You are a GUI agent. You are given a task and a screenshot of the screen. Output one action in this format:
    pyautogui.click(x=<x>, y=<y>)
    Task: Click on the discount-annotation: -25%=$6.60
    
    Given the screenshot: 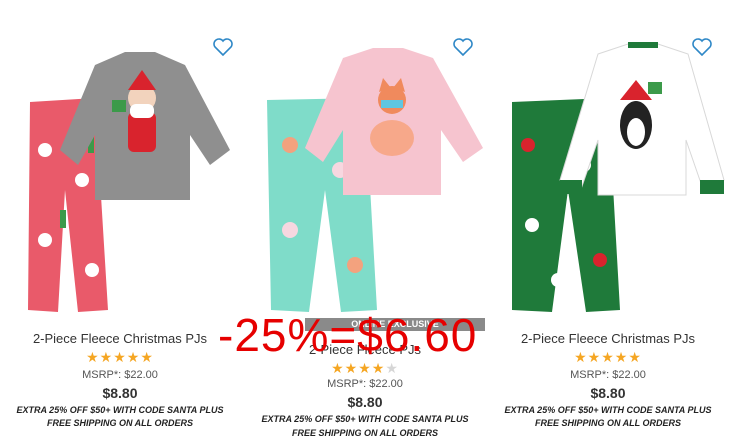 What is the action you would take?
    pyautogui.click(x=348, y=335)
    